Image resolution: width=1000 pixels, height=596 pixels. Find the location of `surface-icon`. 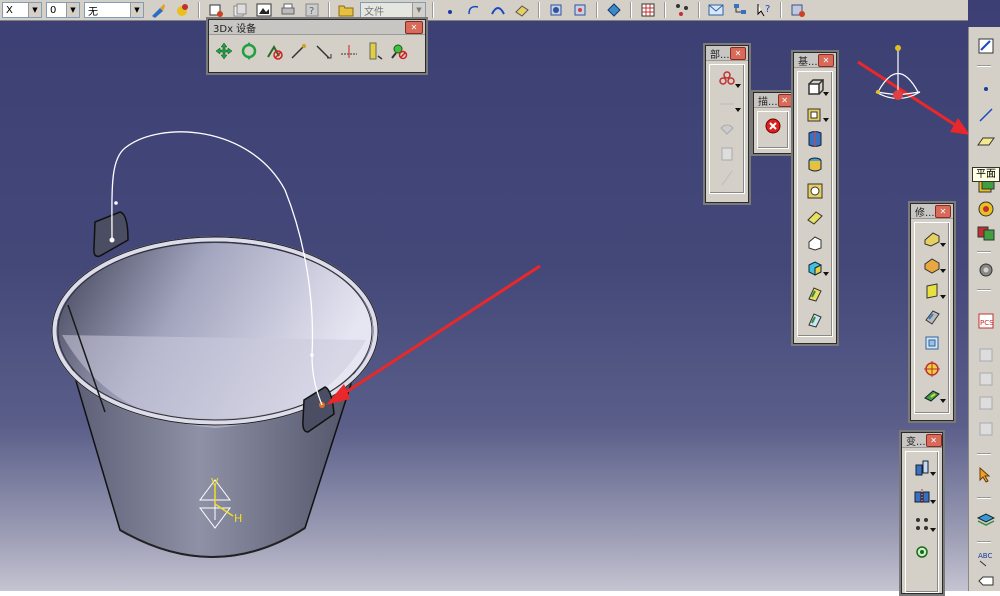

surface-icon is located at coordinates (522, 10).